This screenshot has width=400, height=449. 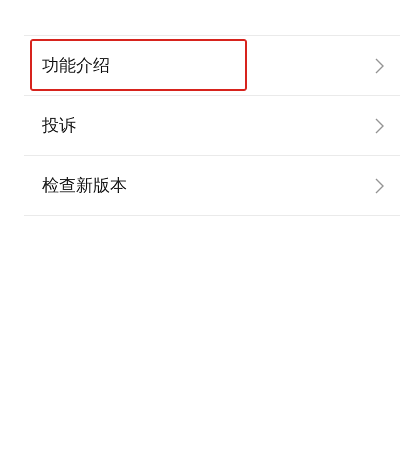 I want to click on menu-item: 投诉, so click(x=212, y=126).